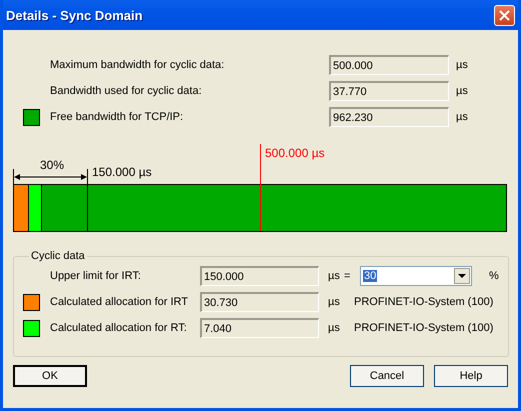  I want to click on caret-icon, so click(462, 276).